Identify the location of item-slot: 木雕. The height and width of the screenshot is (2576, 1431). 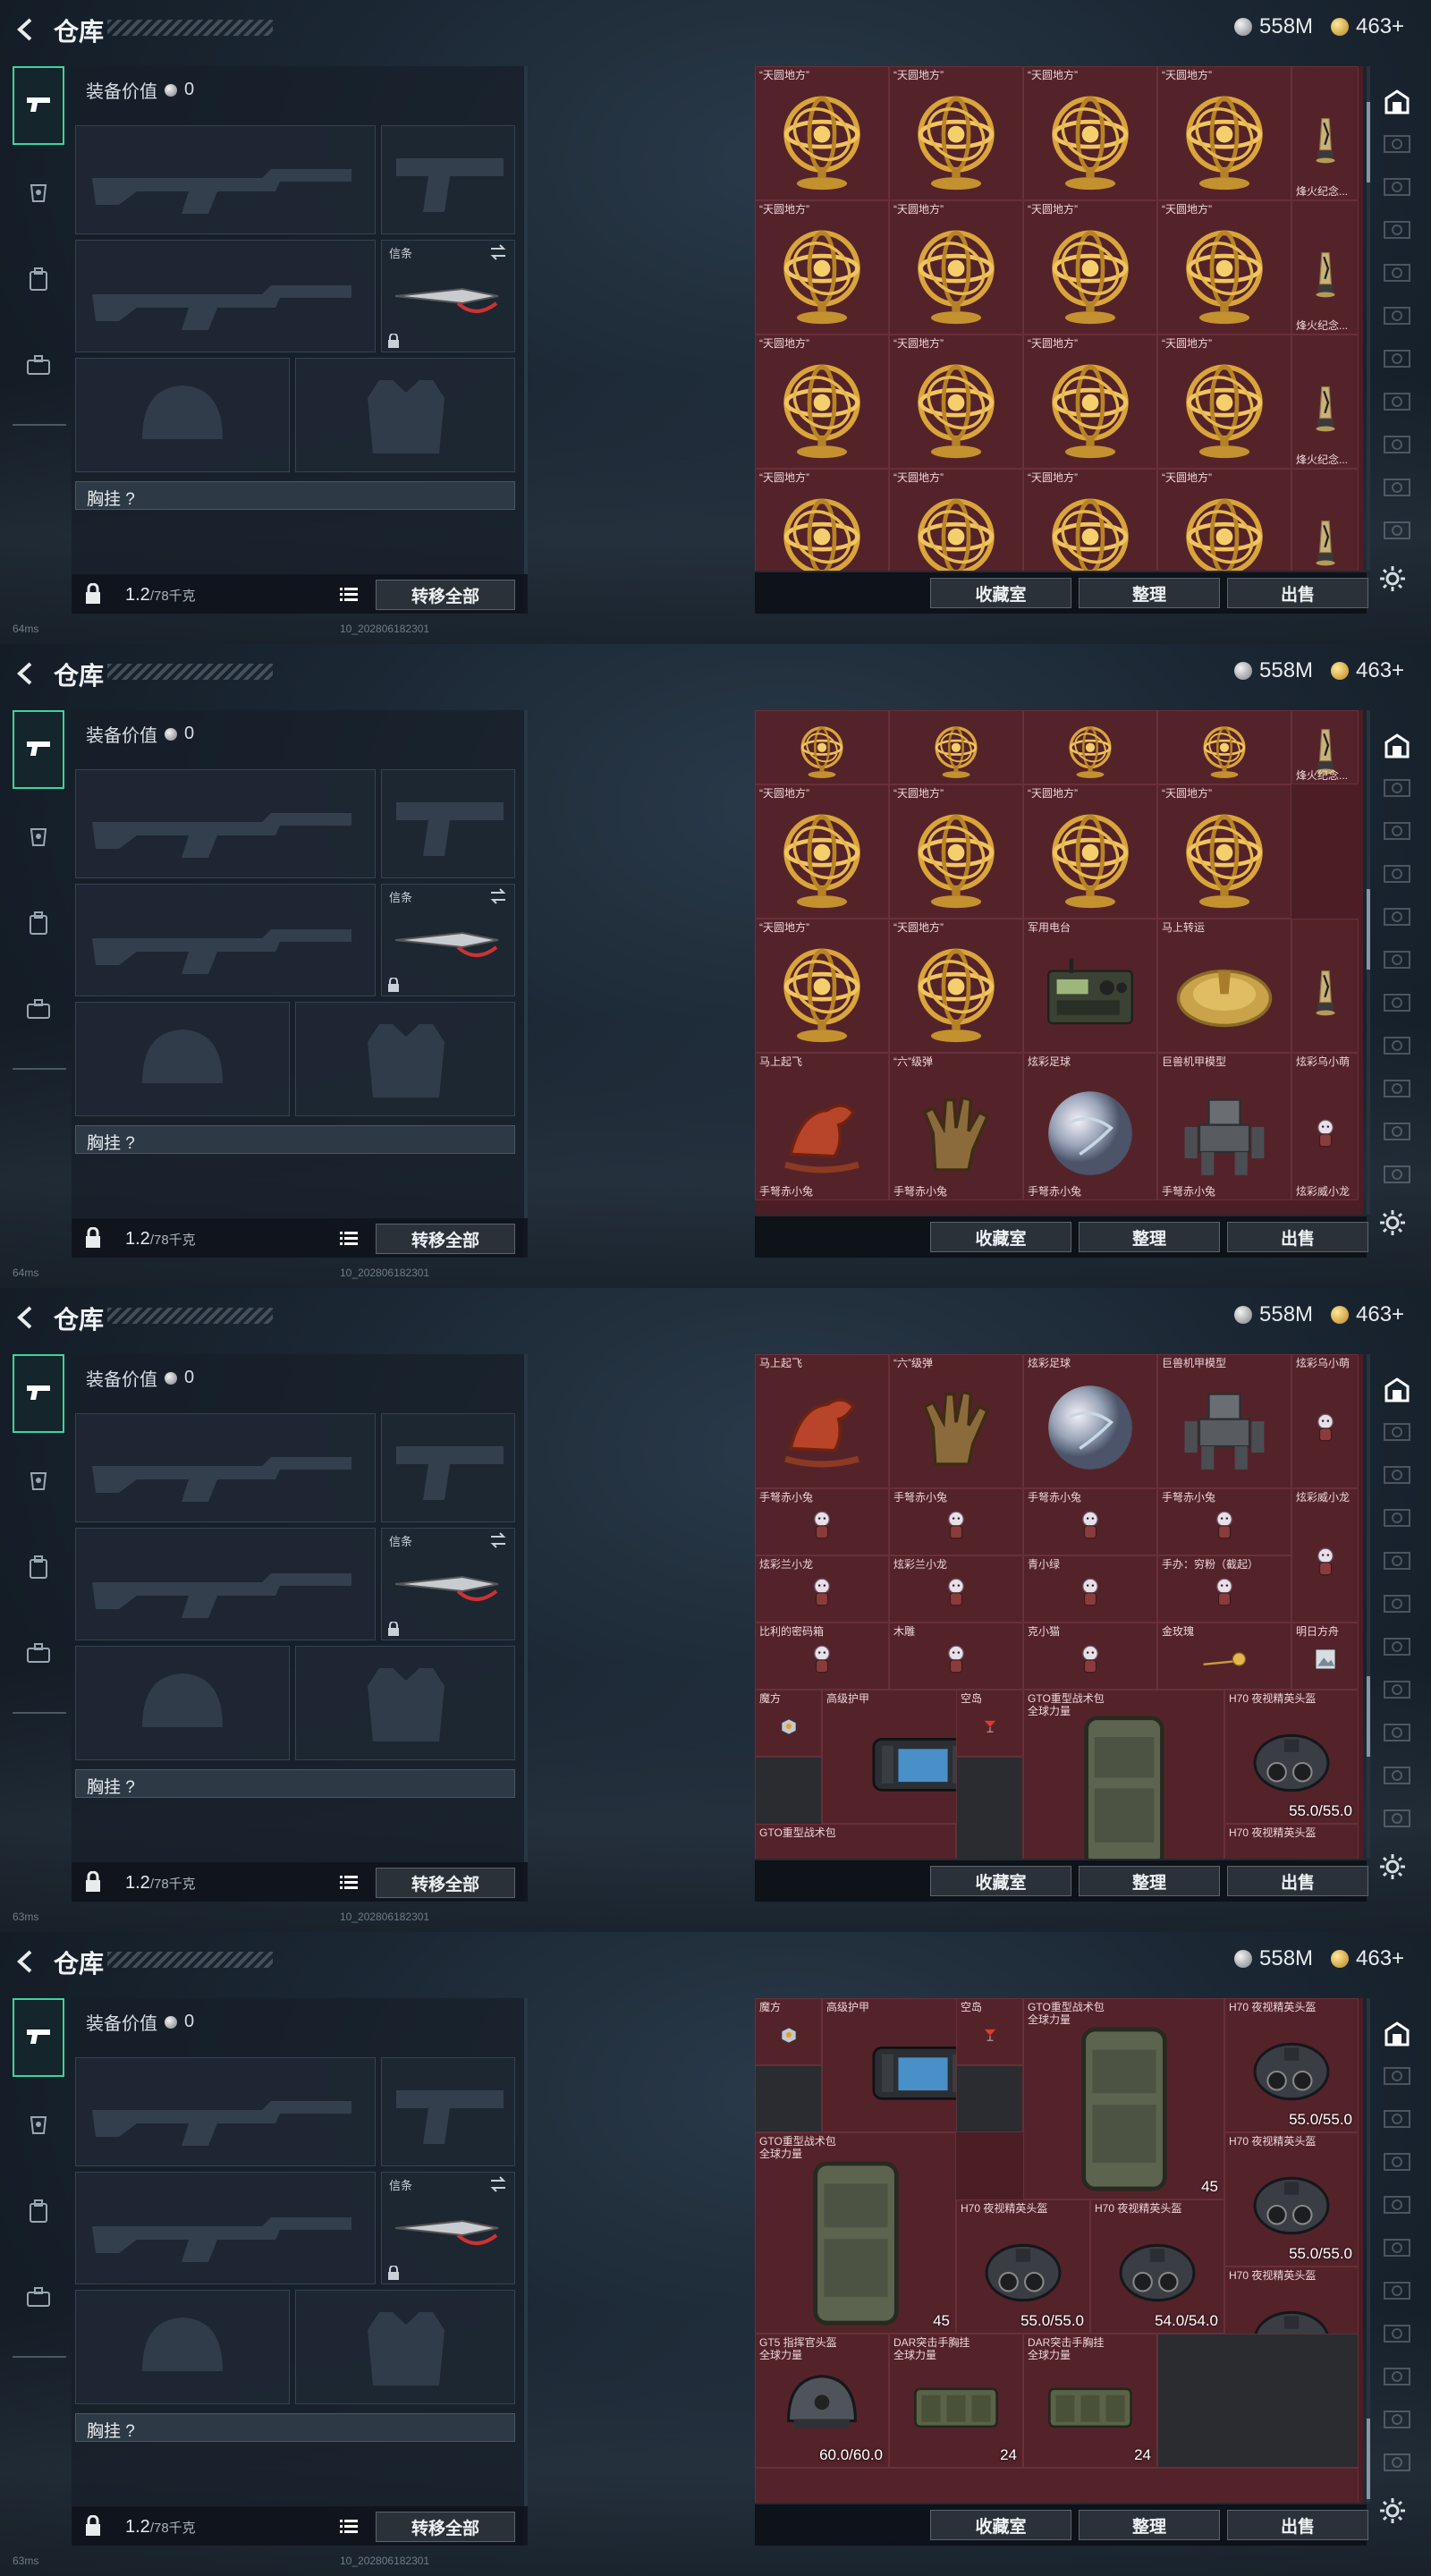
(956, 1656).